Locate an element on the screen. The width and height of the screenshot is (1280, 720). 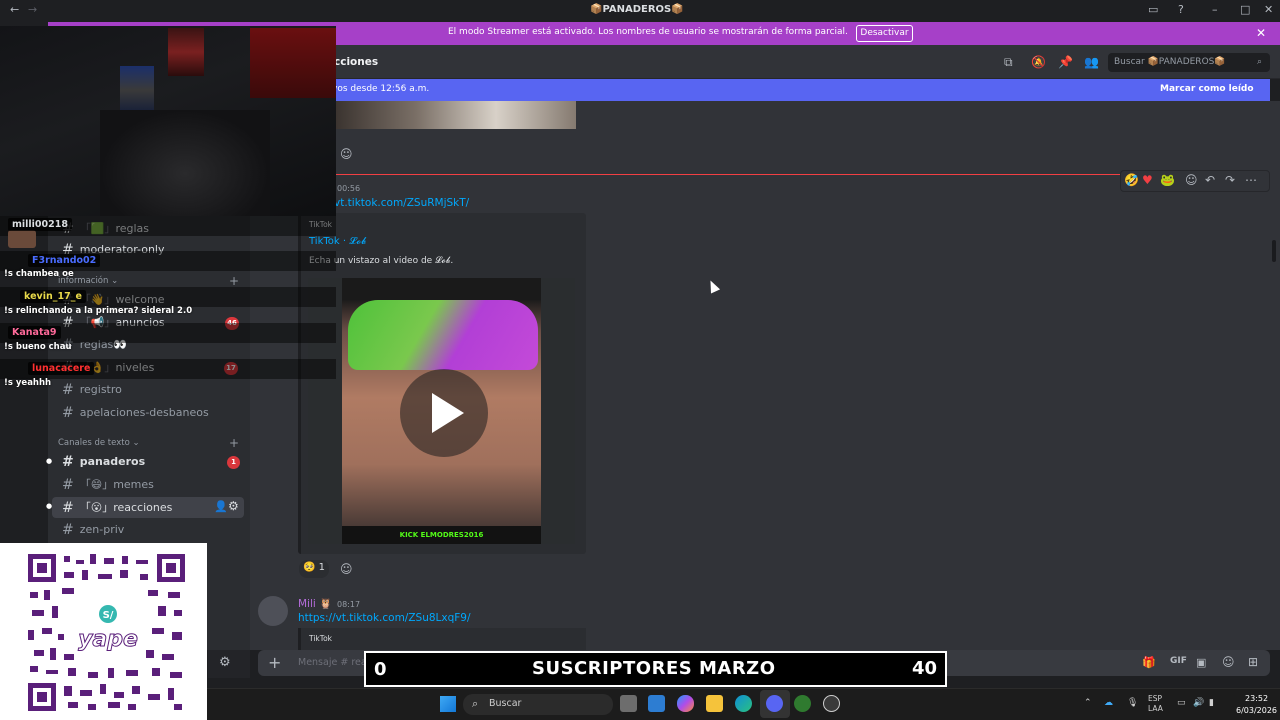
inbox-icon: ▭ is located at coordinates (1153, 9).